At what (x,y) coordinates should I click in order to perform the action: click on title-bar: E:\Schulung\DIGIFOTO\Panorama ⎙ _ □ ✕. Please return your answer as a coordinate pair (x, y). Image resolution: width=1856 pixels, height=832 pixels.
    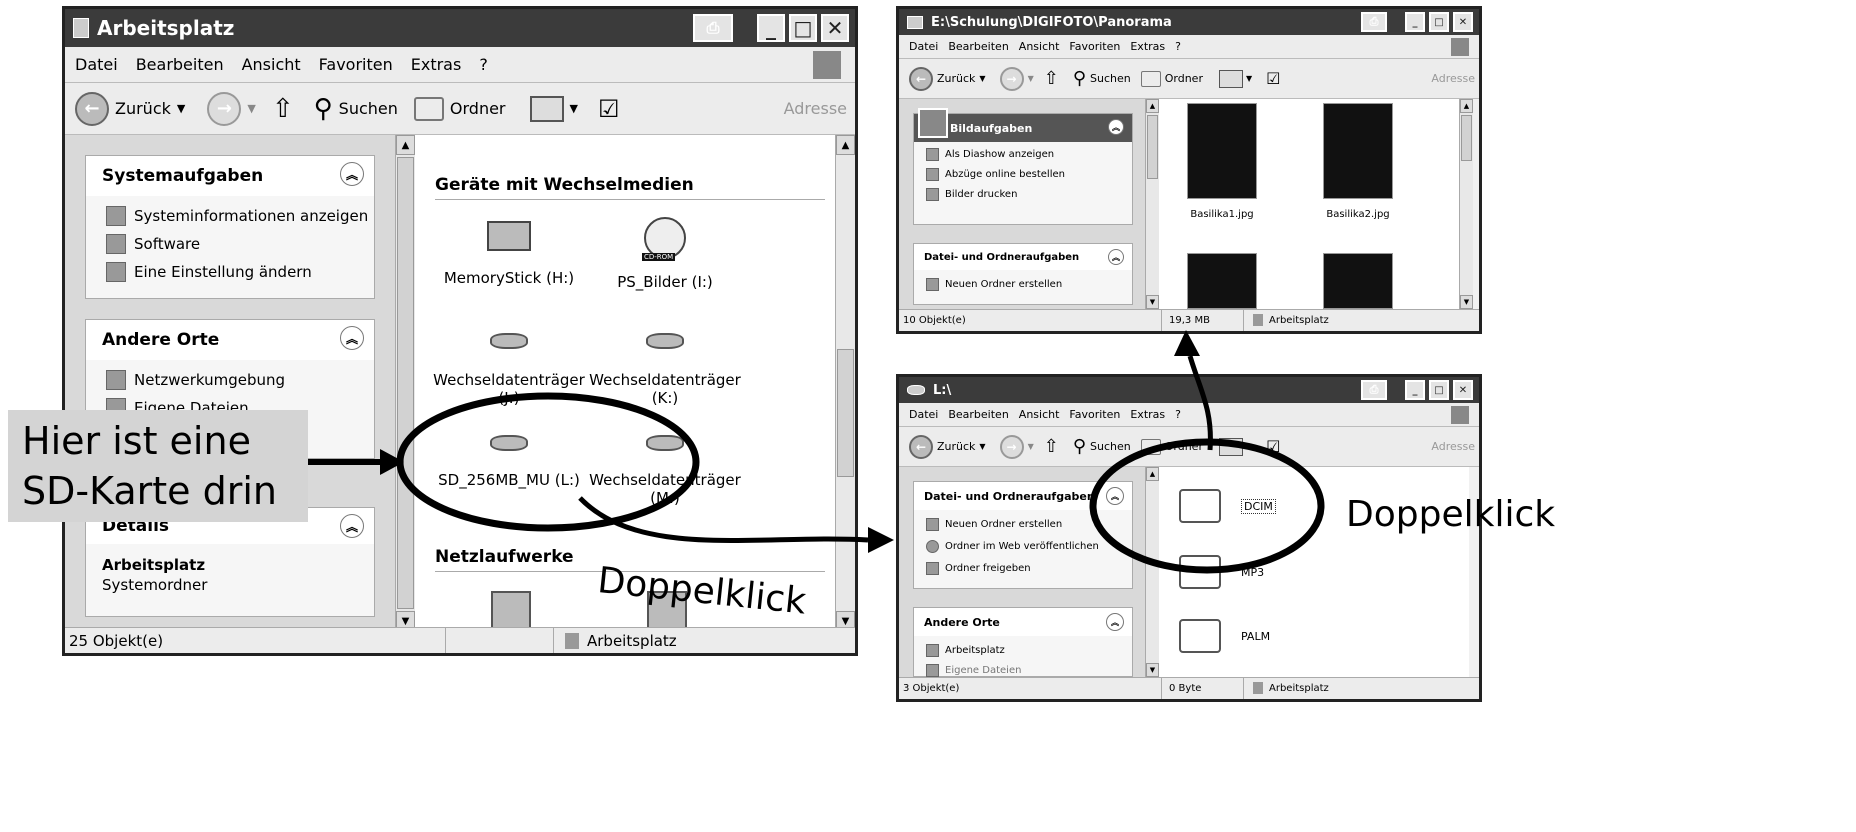
    Looking at the image, I should click on (1189, 22).